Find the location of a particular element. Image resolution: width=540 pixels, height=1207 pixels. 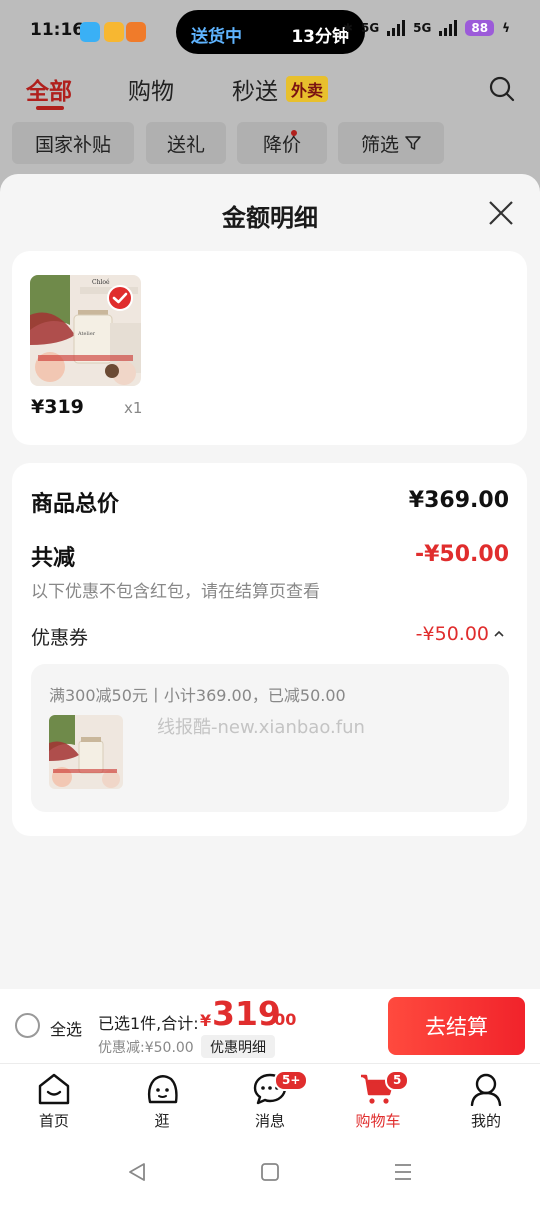

delivery-eta: 13分钟 is located at coordinates (320, 37).